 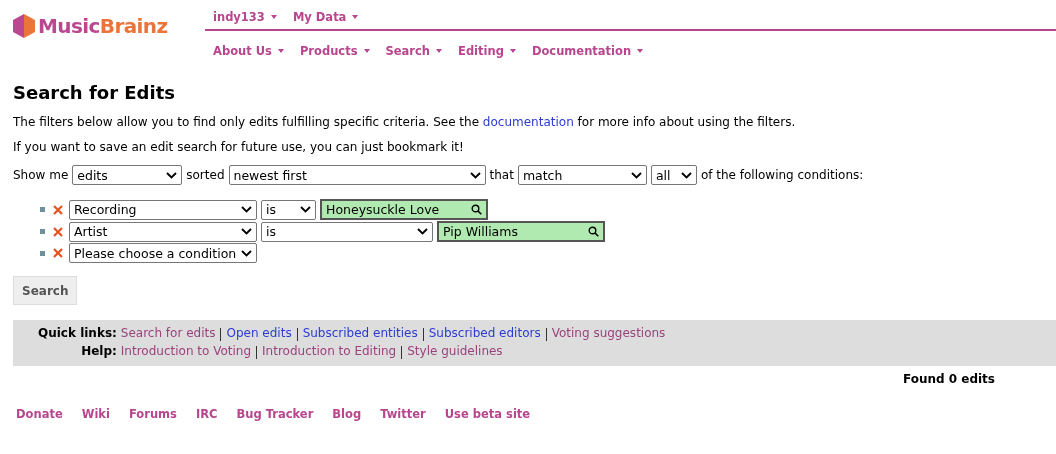 I want to click on links-label: Help:, so click(x=98, y=351).